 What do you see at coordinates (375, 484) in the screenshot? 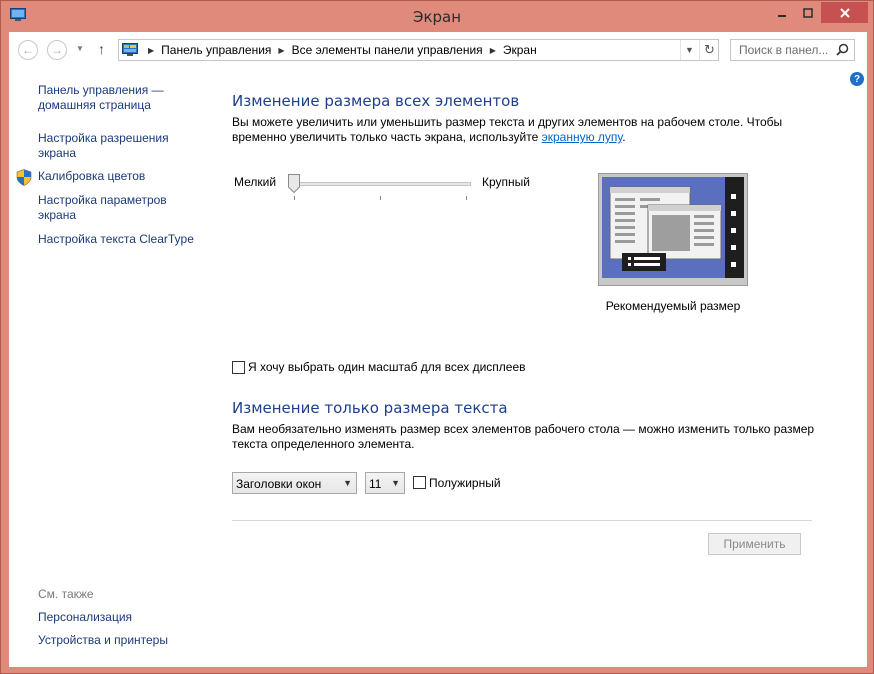
I see `font-size-select-value: 11` at bounding box center [375, 484].